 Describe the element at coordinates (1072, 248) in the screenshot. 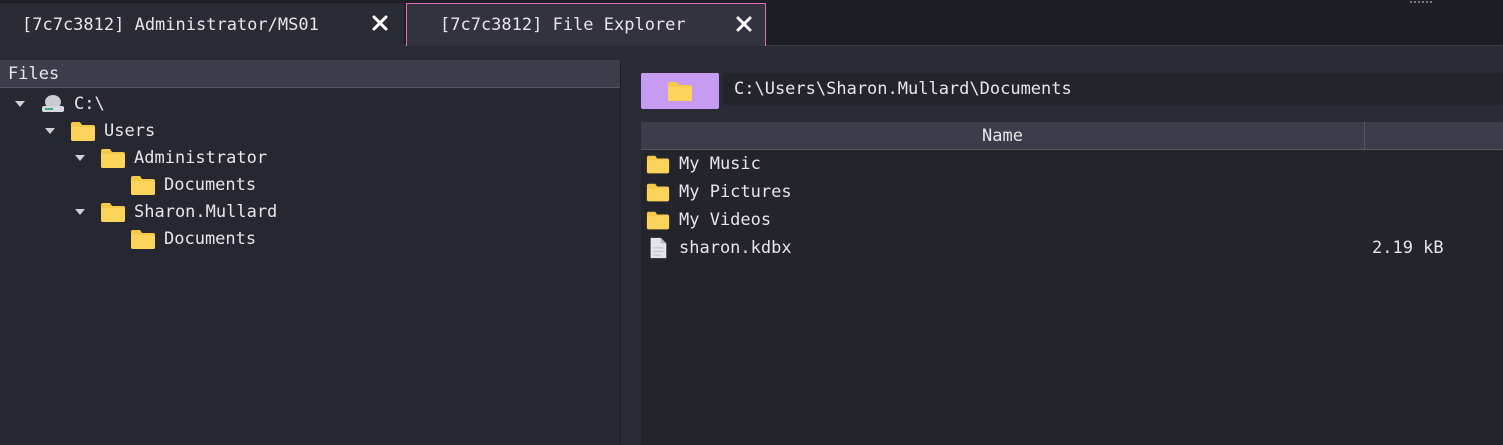

I see `list-item: sharon.kdbx 2.19 kB` at that location.